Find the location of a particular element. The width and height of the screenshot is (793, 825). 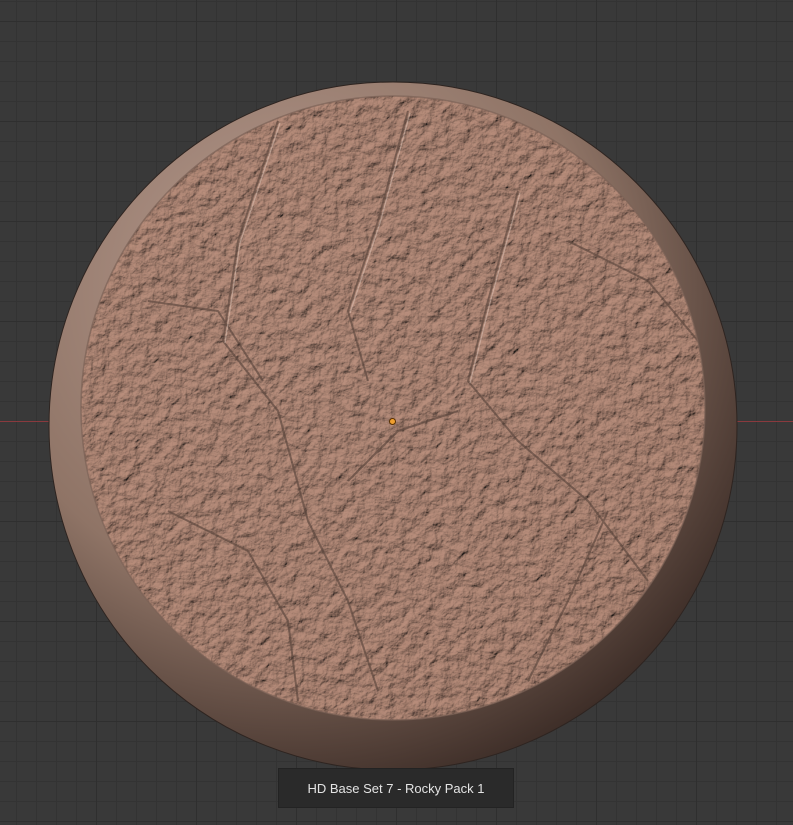

viewport-caption: HD Base Set 7 - Rocky Pack 1 is located at coordinates (396, 788).